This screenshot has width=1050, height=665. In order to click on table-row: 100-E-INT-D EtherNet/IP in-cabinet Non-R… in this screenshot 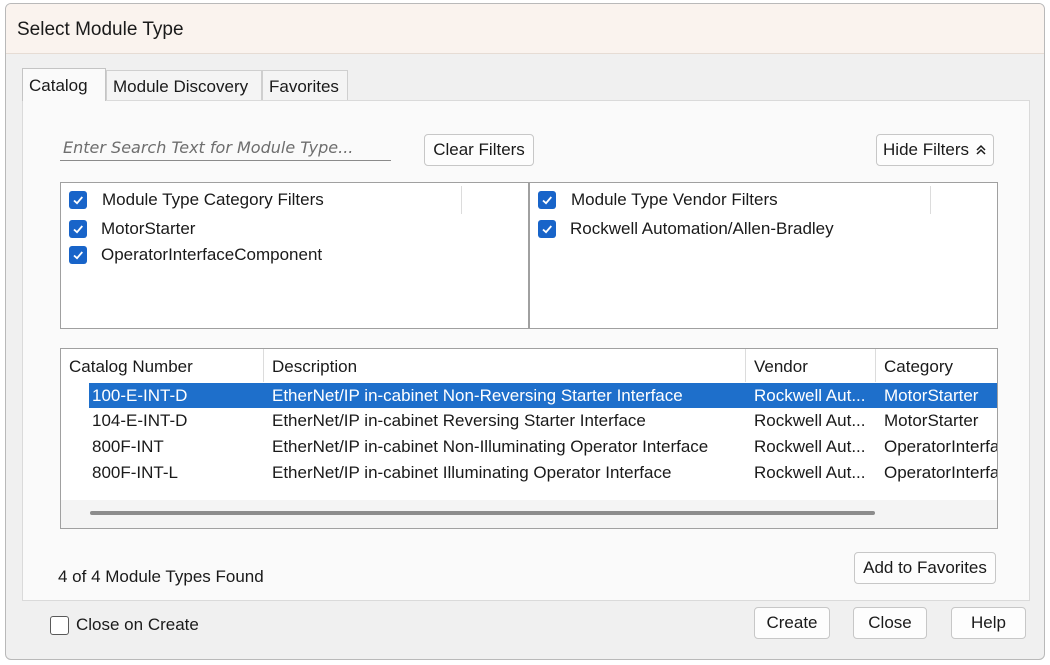, I will do `click(543, 395)`.